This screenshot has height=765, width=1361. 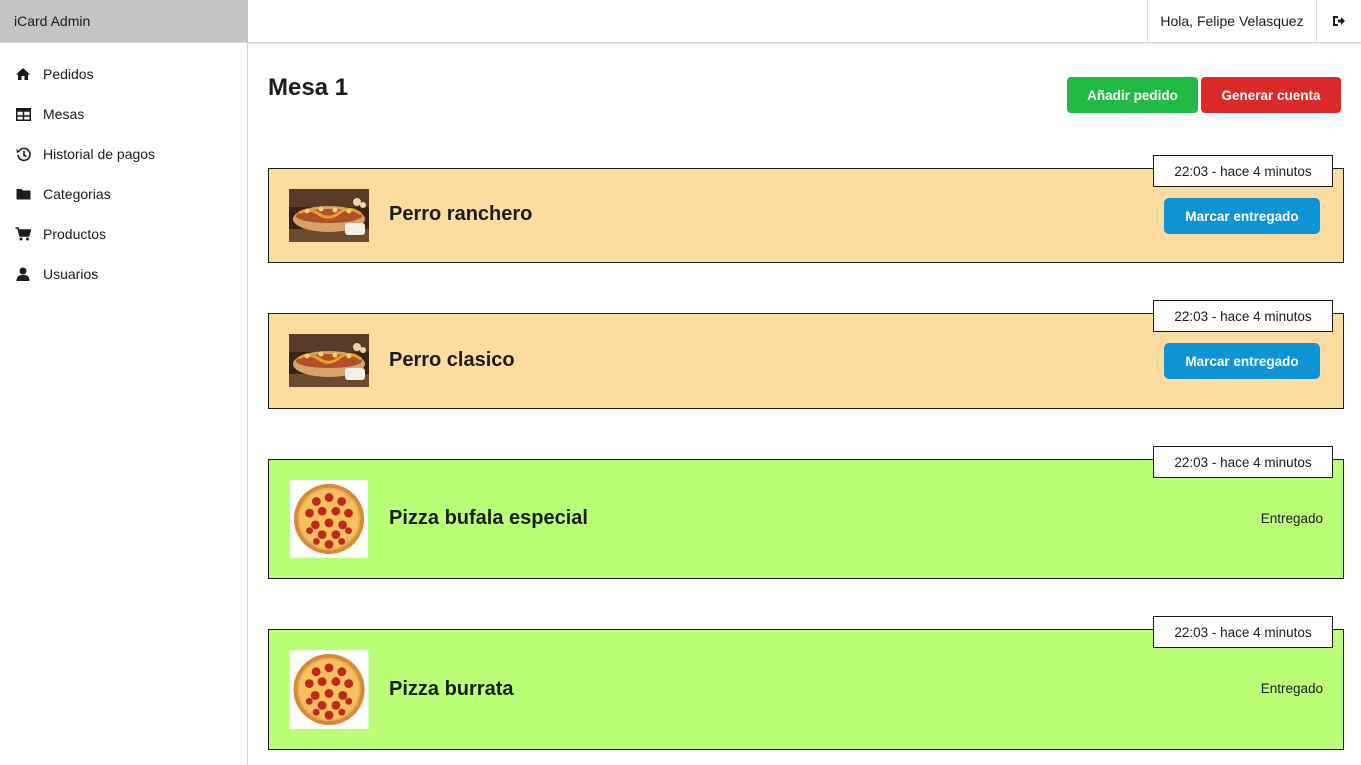 I want to click on home-icon, so click(x=23, y=74).